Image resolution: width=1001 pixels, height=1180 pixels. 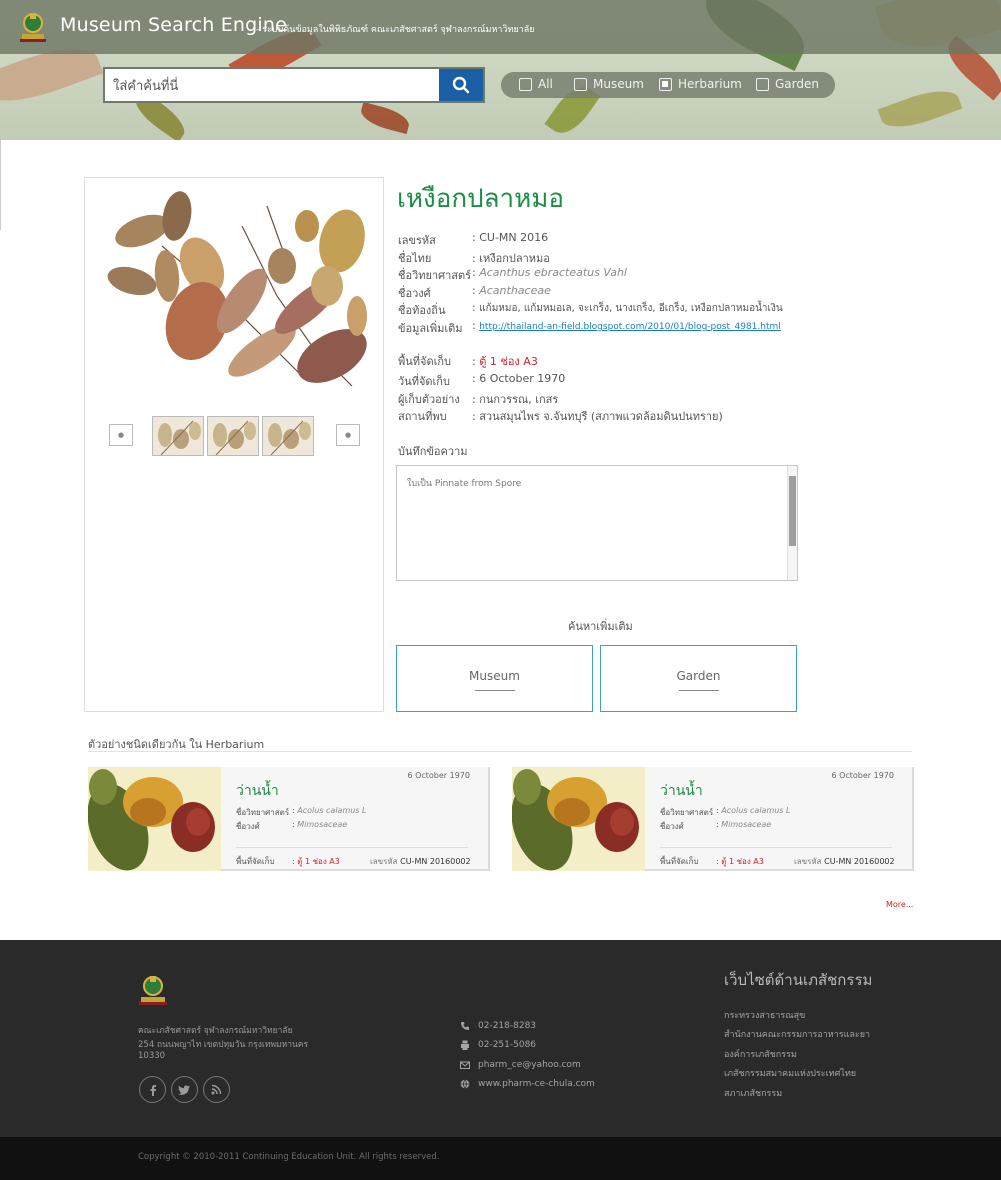 I want to click on footer-links-title: เว็บไซต์ด้านเภสัชกรรม, so click(x=798, y=980).